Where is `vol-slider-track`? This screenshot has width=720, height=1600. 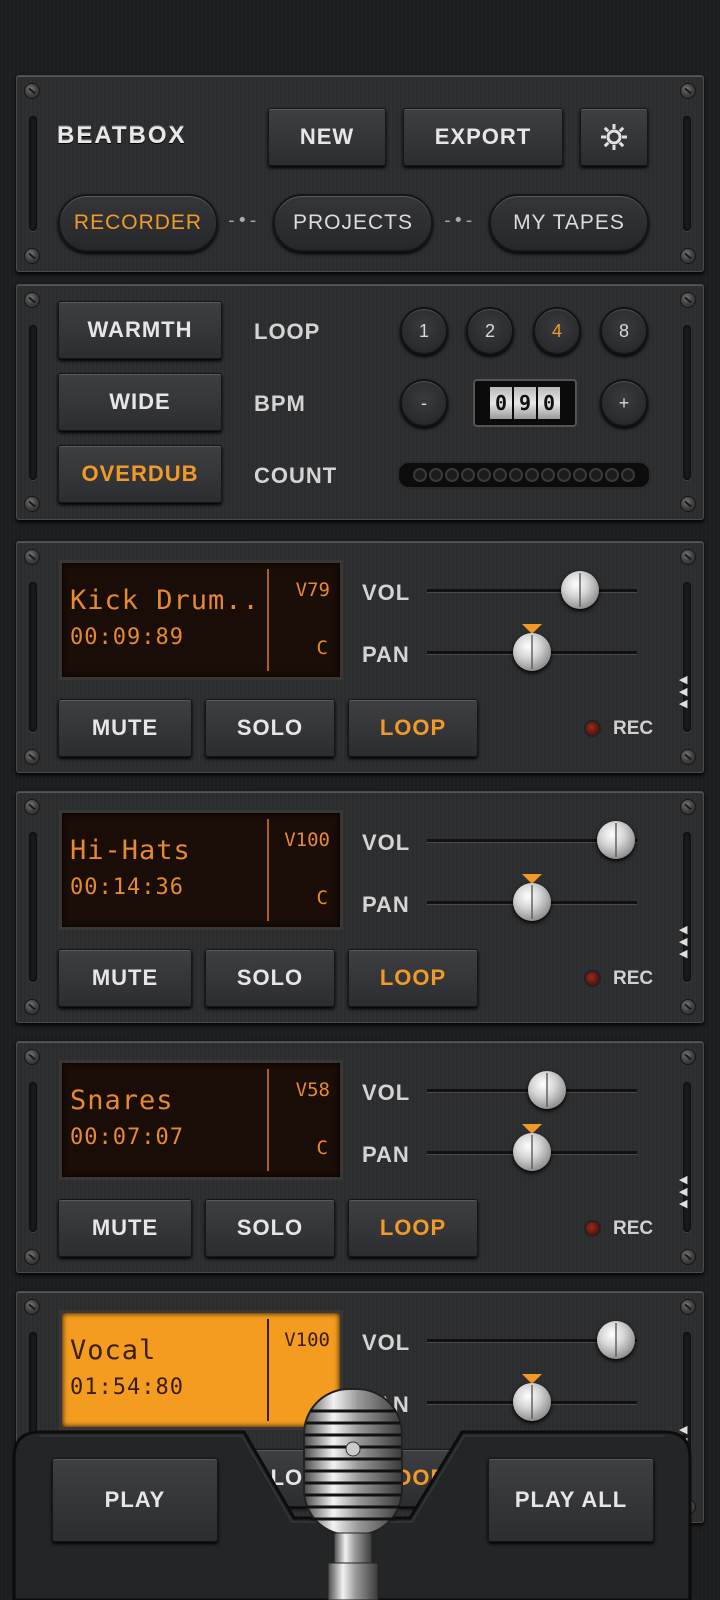
vol-slider-track is located at coordinates (532, 590).